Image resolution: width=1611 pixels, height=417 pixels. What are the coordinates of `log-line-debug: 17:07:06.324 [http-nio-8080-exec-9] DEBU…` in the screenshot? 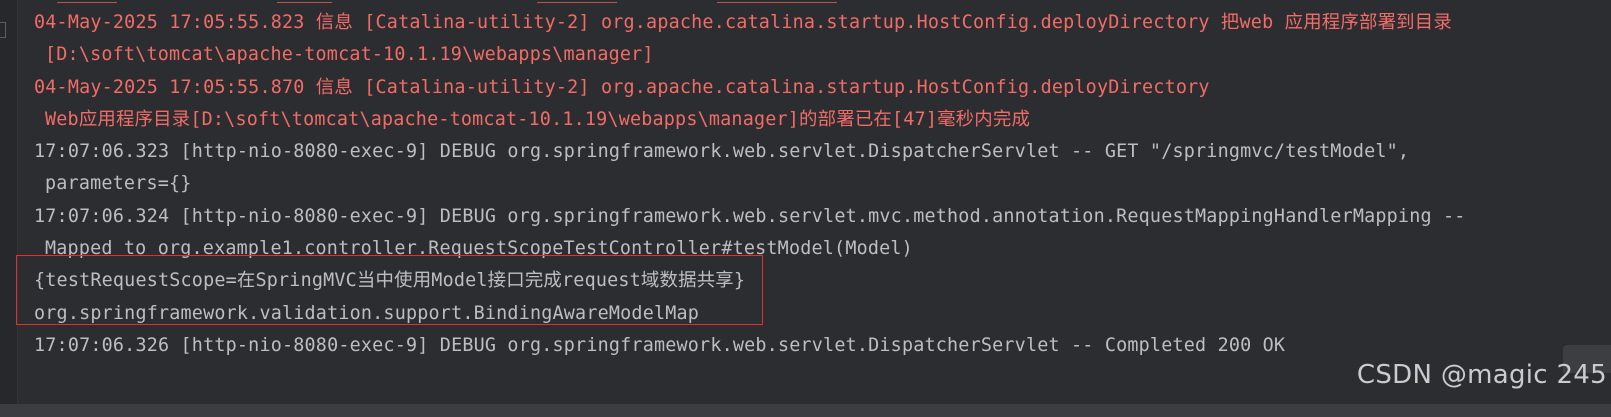 It's located at (750, 216).